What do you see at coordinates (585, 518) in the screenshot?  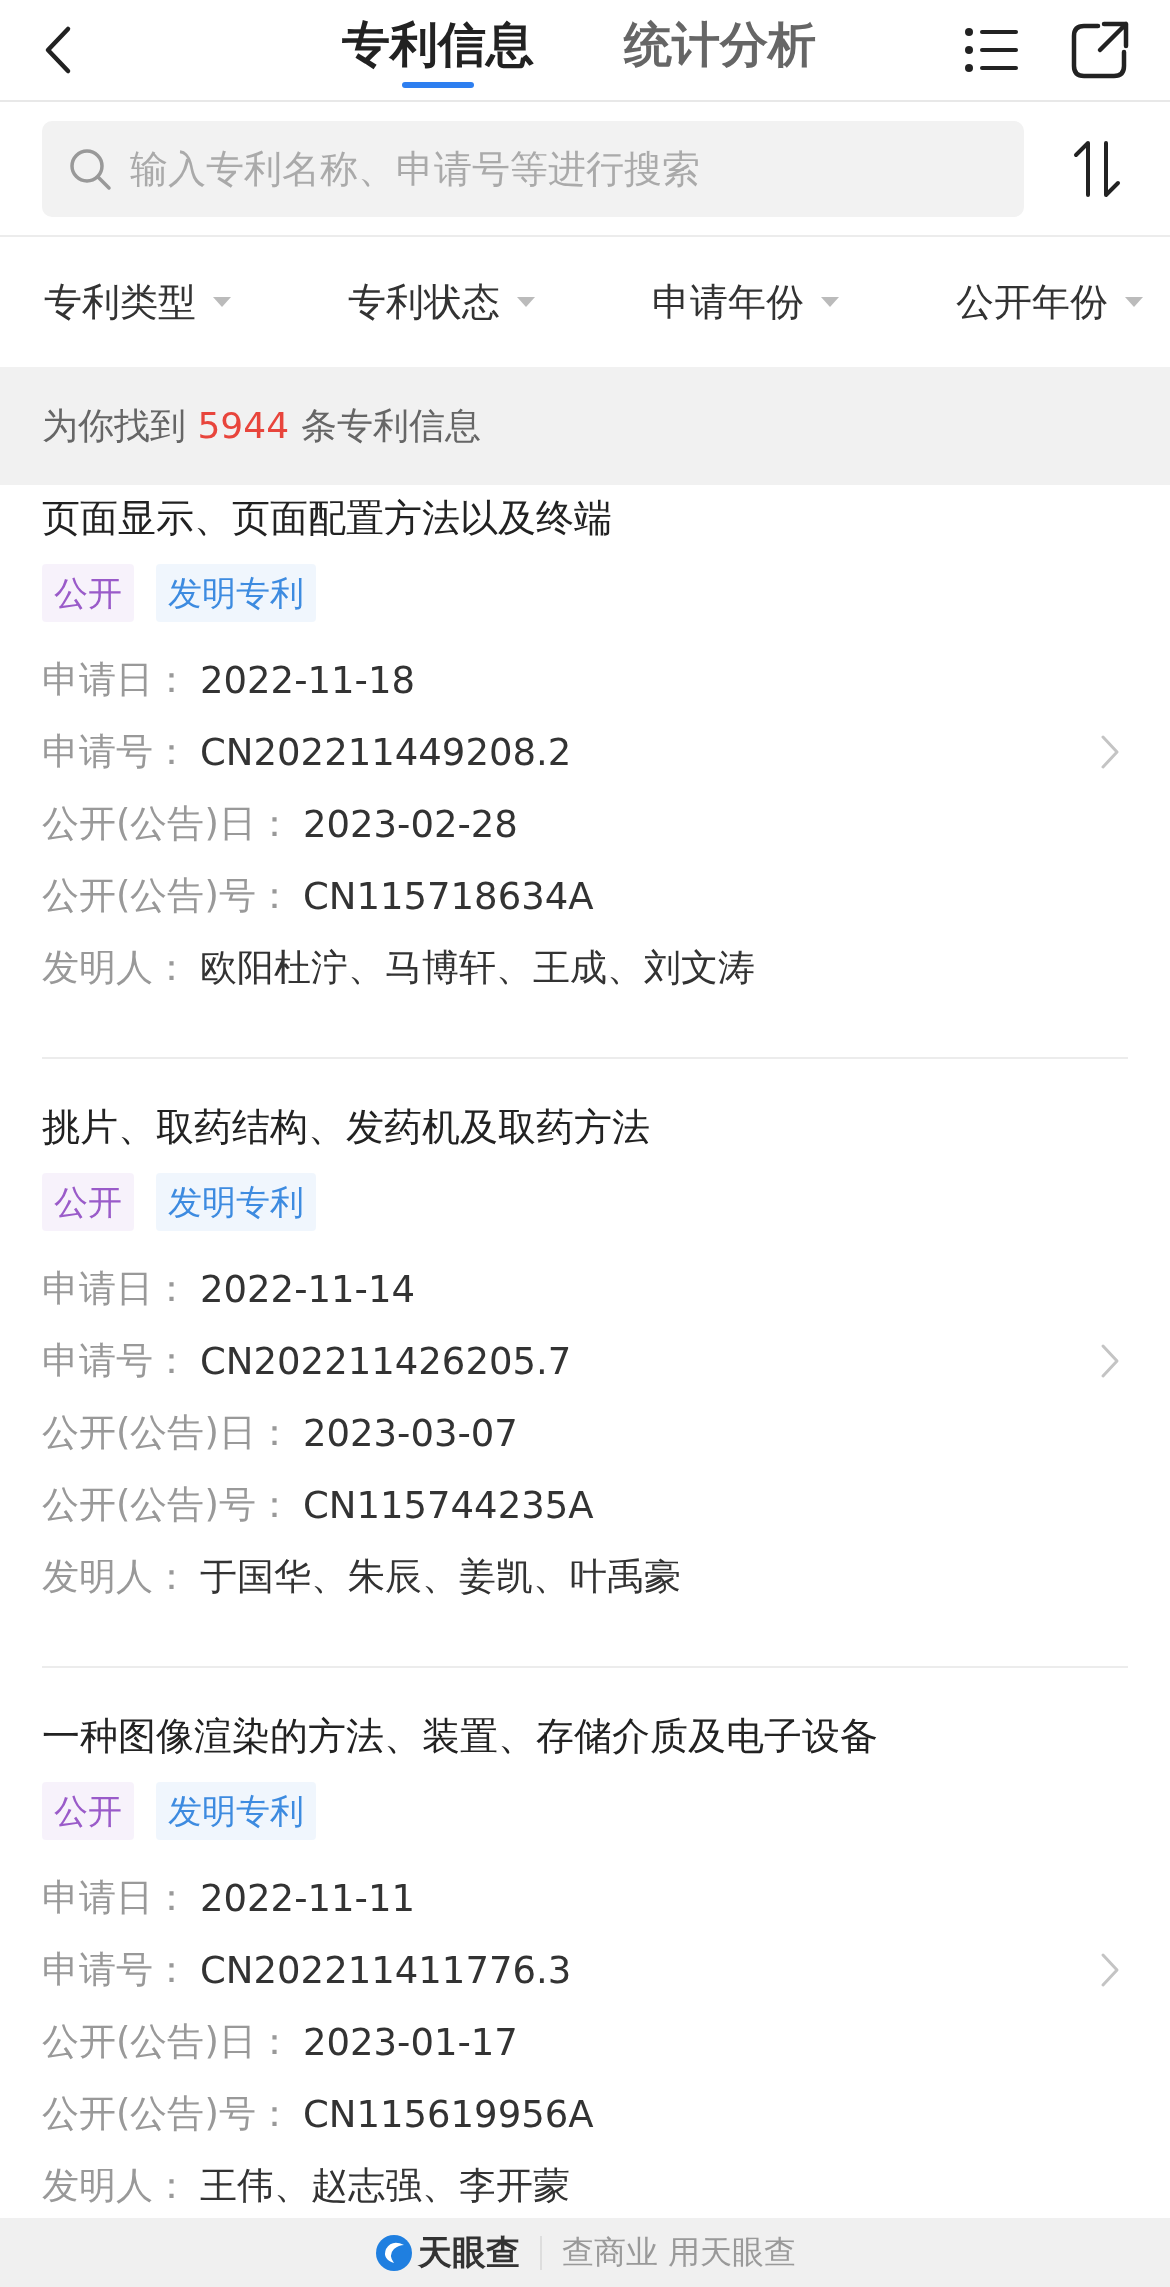 I see `patent-title: 页面显示、页面配置方法以及终端` at bounding box center [585, 518].